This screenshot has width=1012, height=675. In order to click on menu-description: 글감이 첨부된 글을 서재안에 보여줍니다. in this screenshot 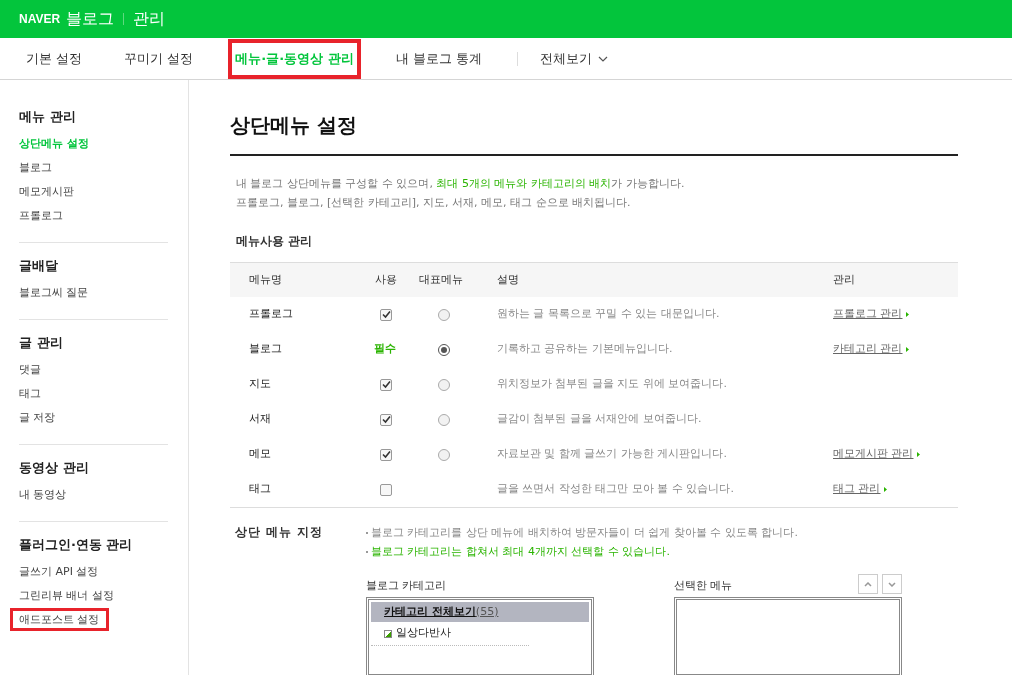, I will do `click(600, 419)`.